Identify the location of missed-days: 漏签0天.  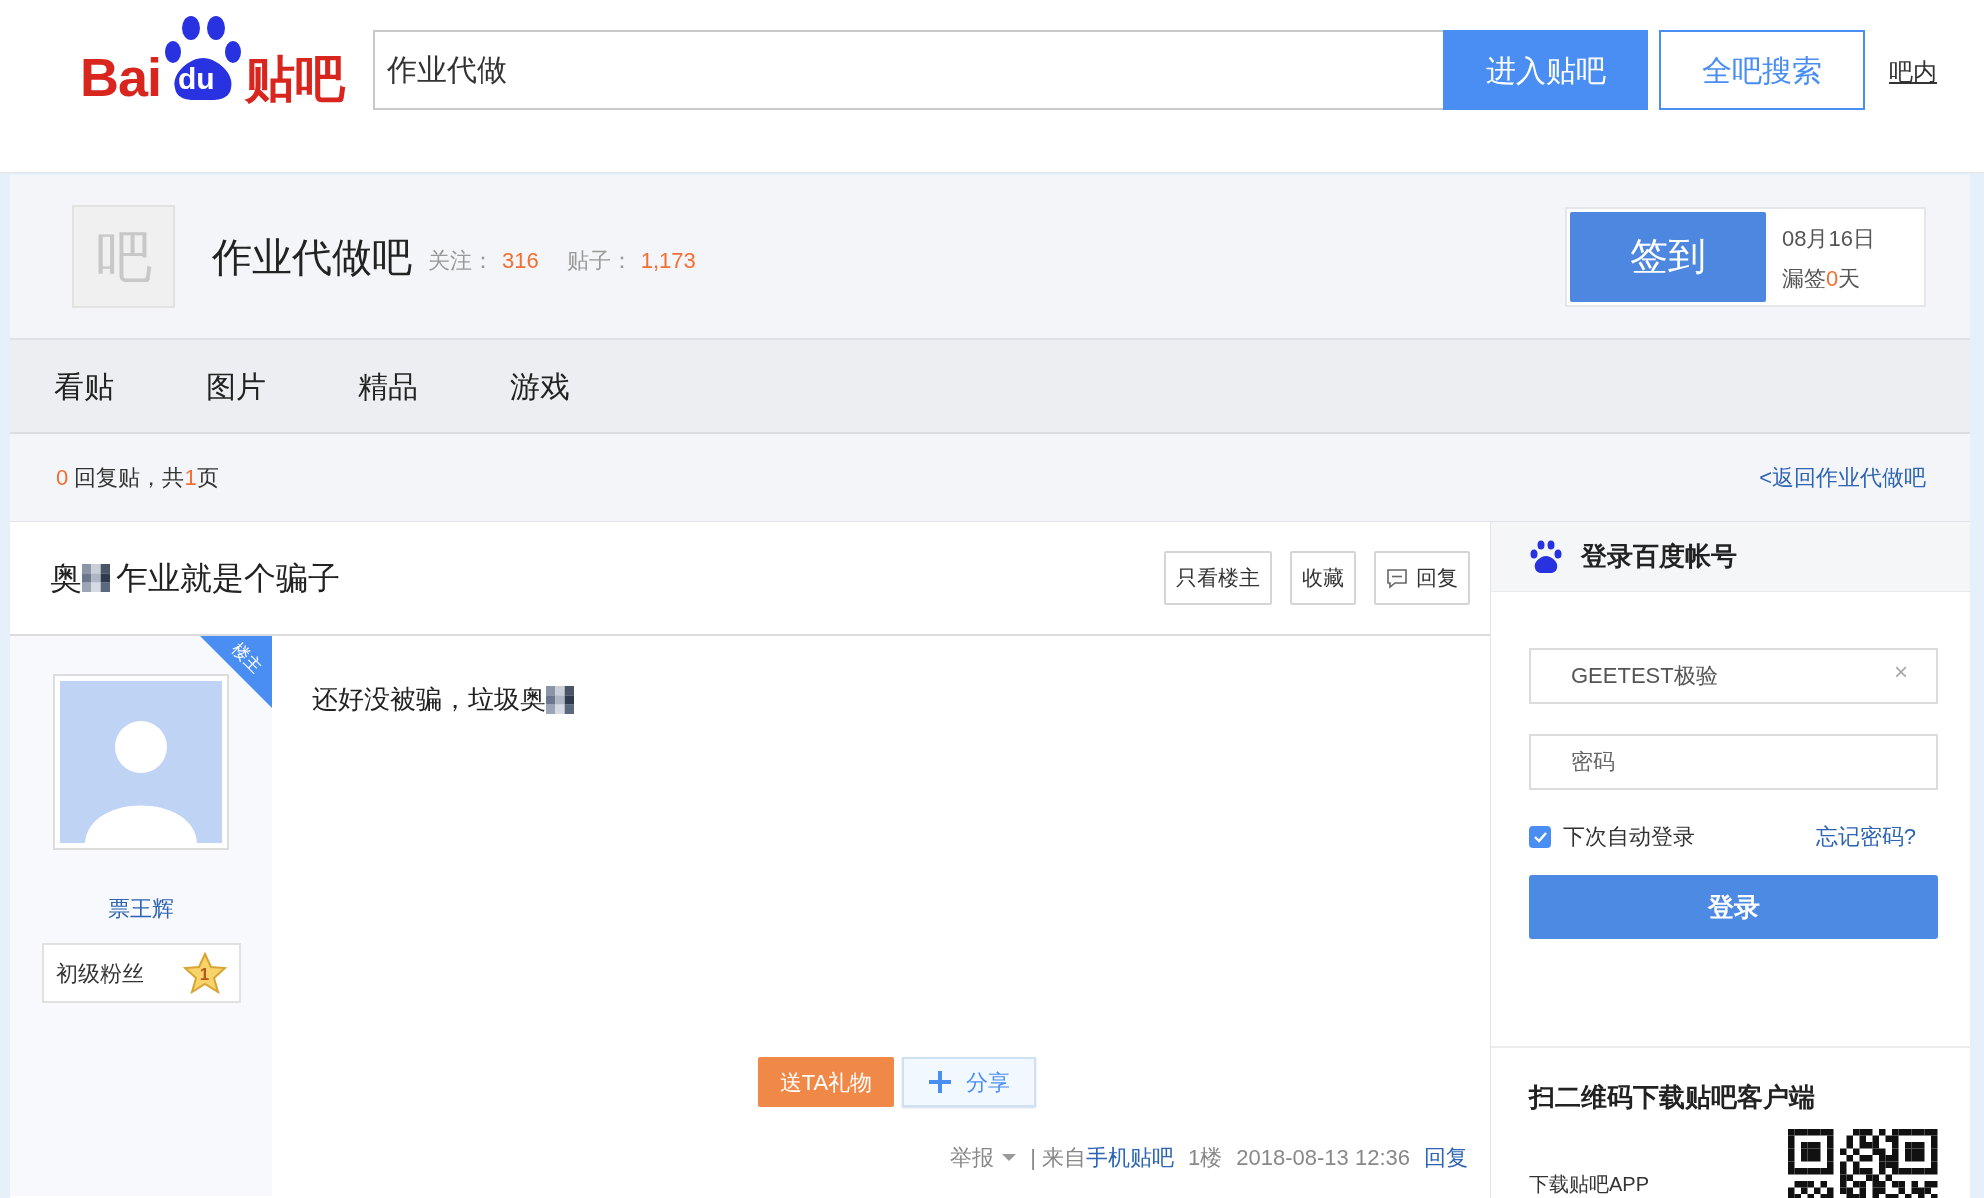
(1845, 278).